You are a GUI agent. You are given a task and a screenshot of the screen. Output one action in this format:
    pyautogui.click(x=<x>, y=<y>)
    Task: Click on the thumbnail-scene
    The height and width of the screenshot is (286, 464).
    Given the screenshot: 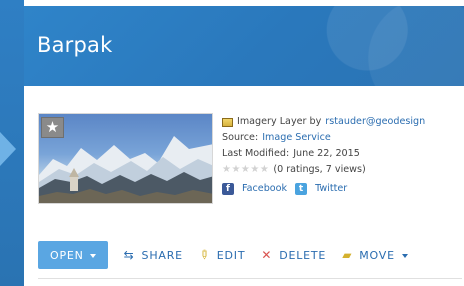 What is the action you would take?
    pyautogui.click(x=125, y=169)
    